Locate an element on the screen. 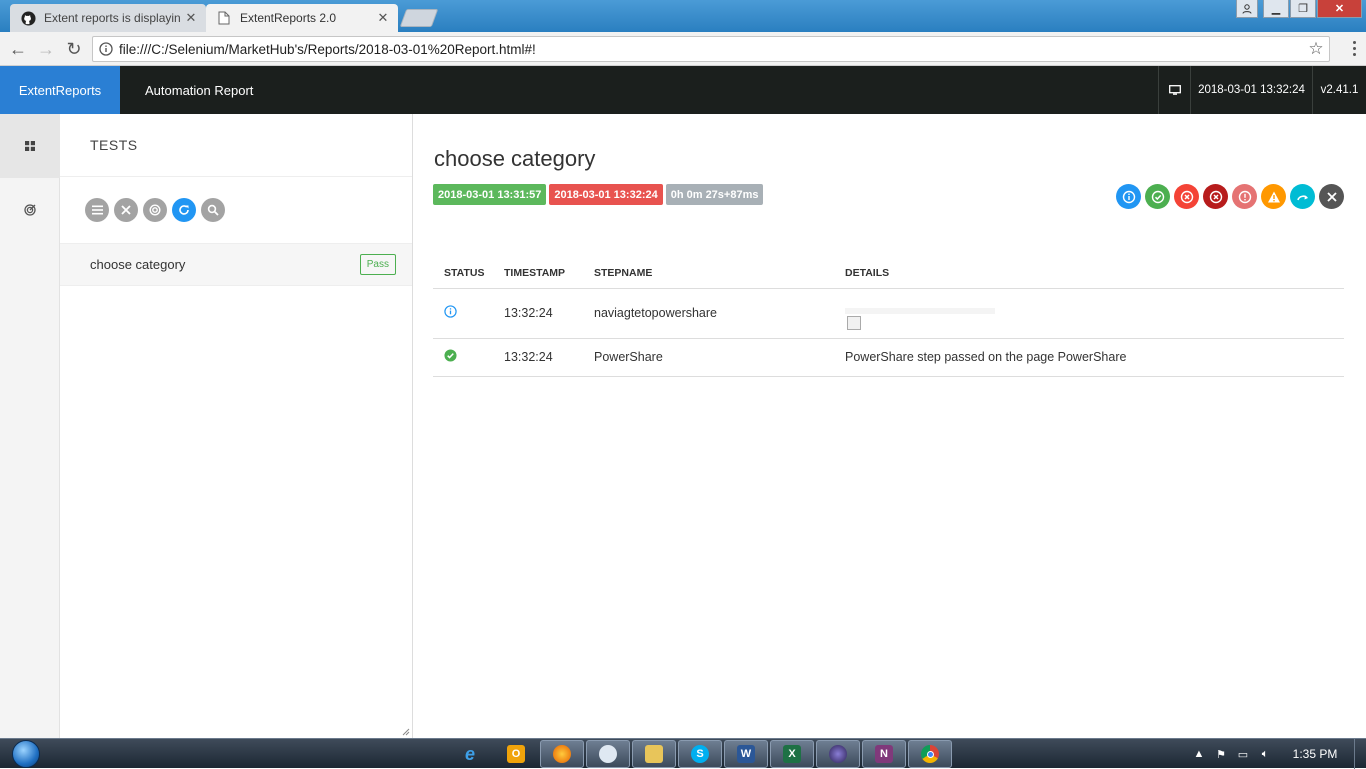 This screenshot has width=1366, height=769. maximize-button: ❐ is located at coordinates (1303, 9).